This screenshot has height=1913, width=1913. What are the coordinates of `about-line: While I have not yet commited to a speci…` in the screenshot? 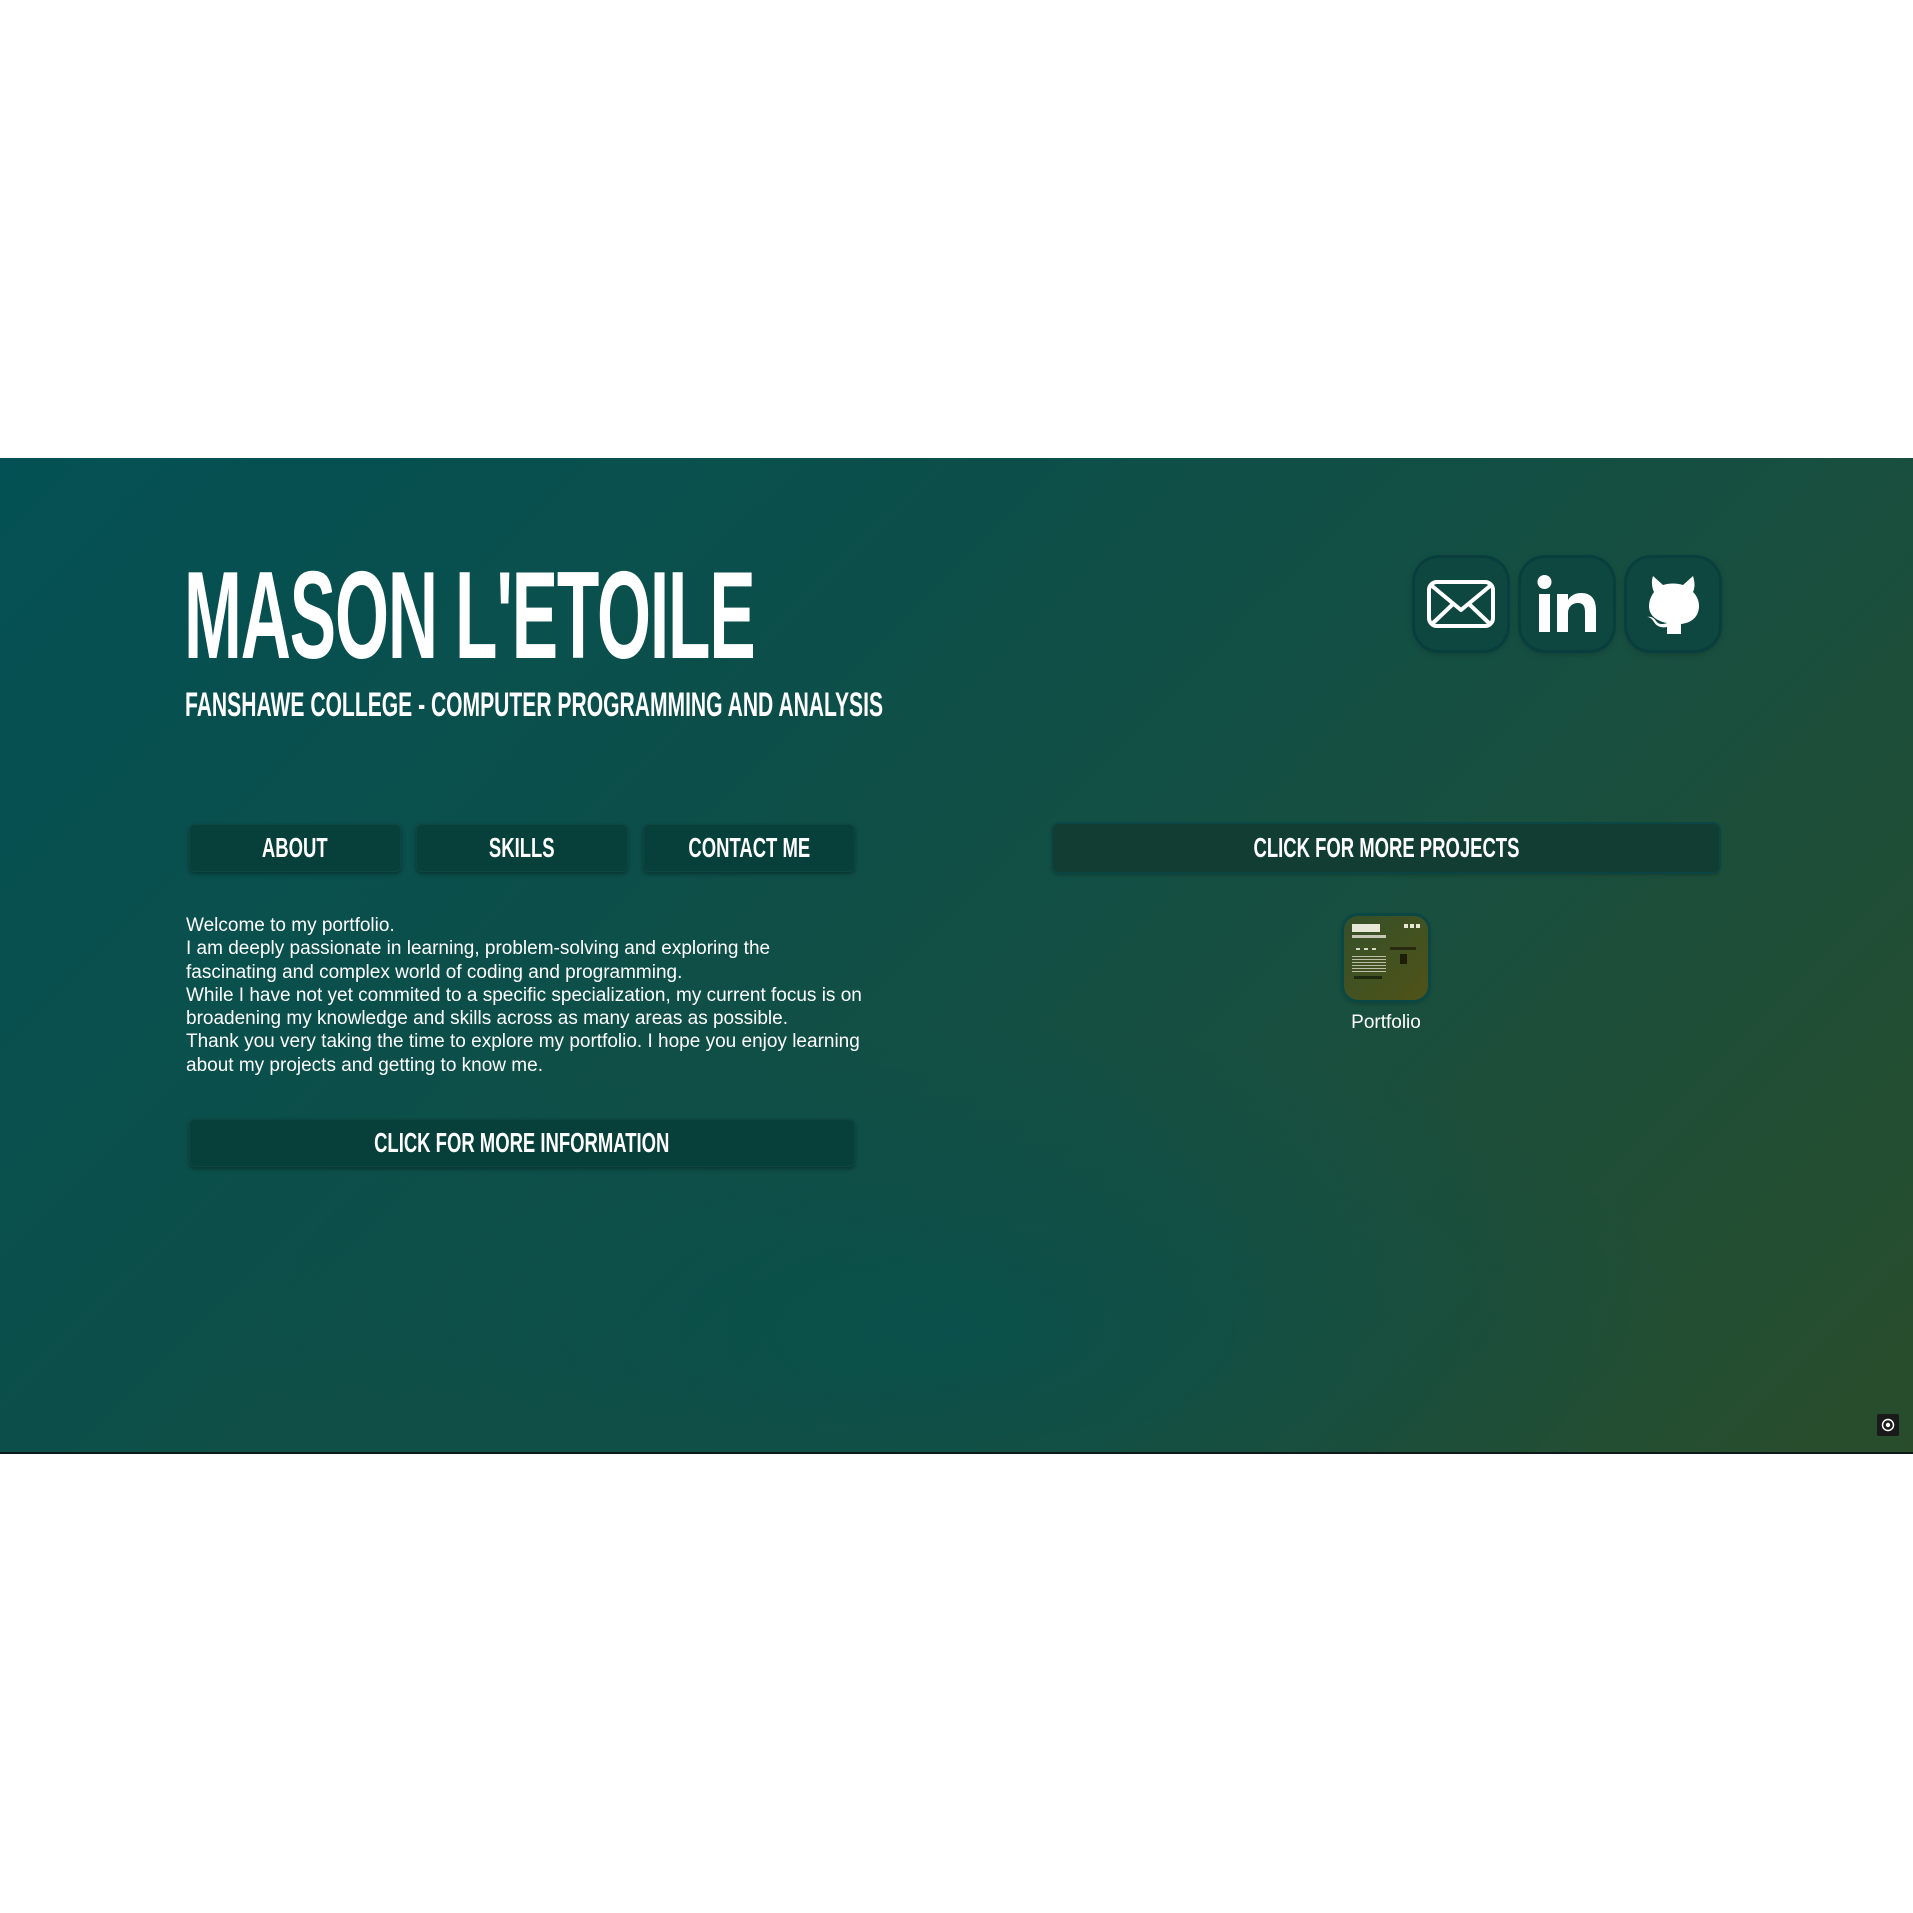 It's located at (524, 1007).